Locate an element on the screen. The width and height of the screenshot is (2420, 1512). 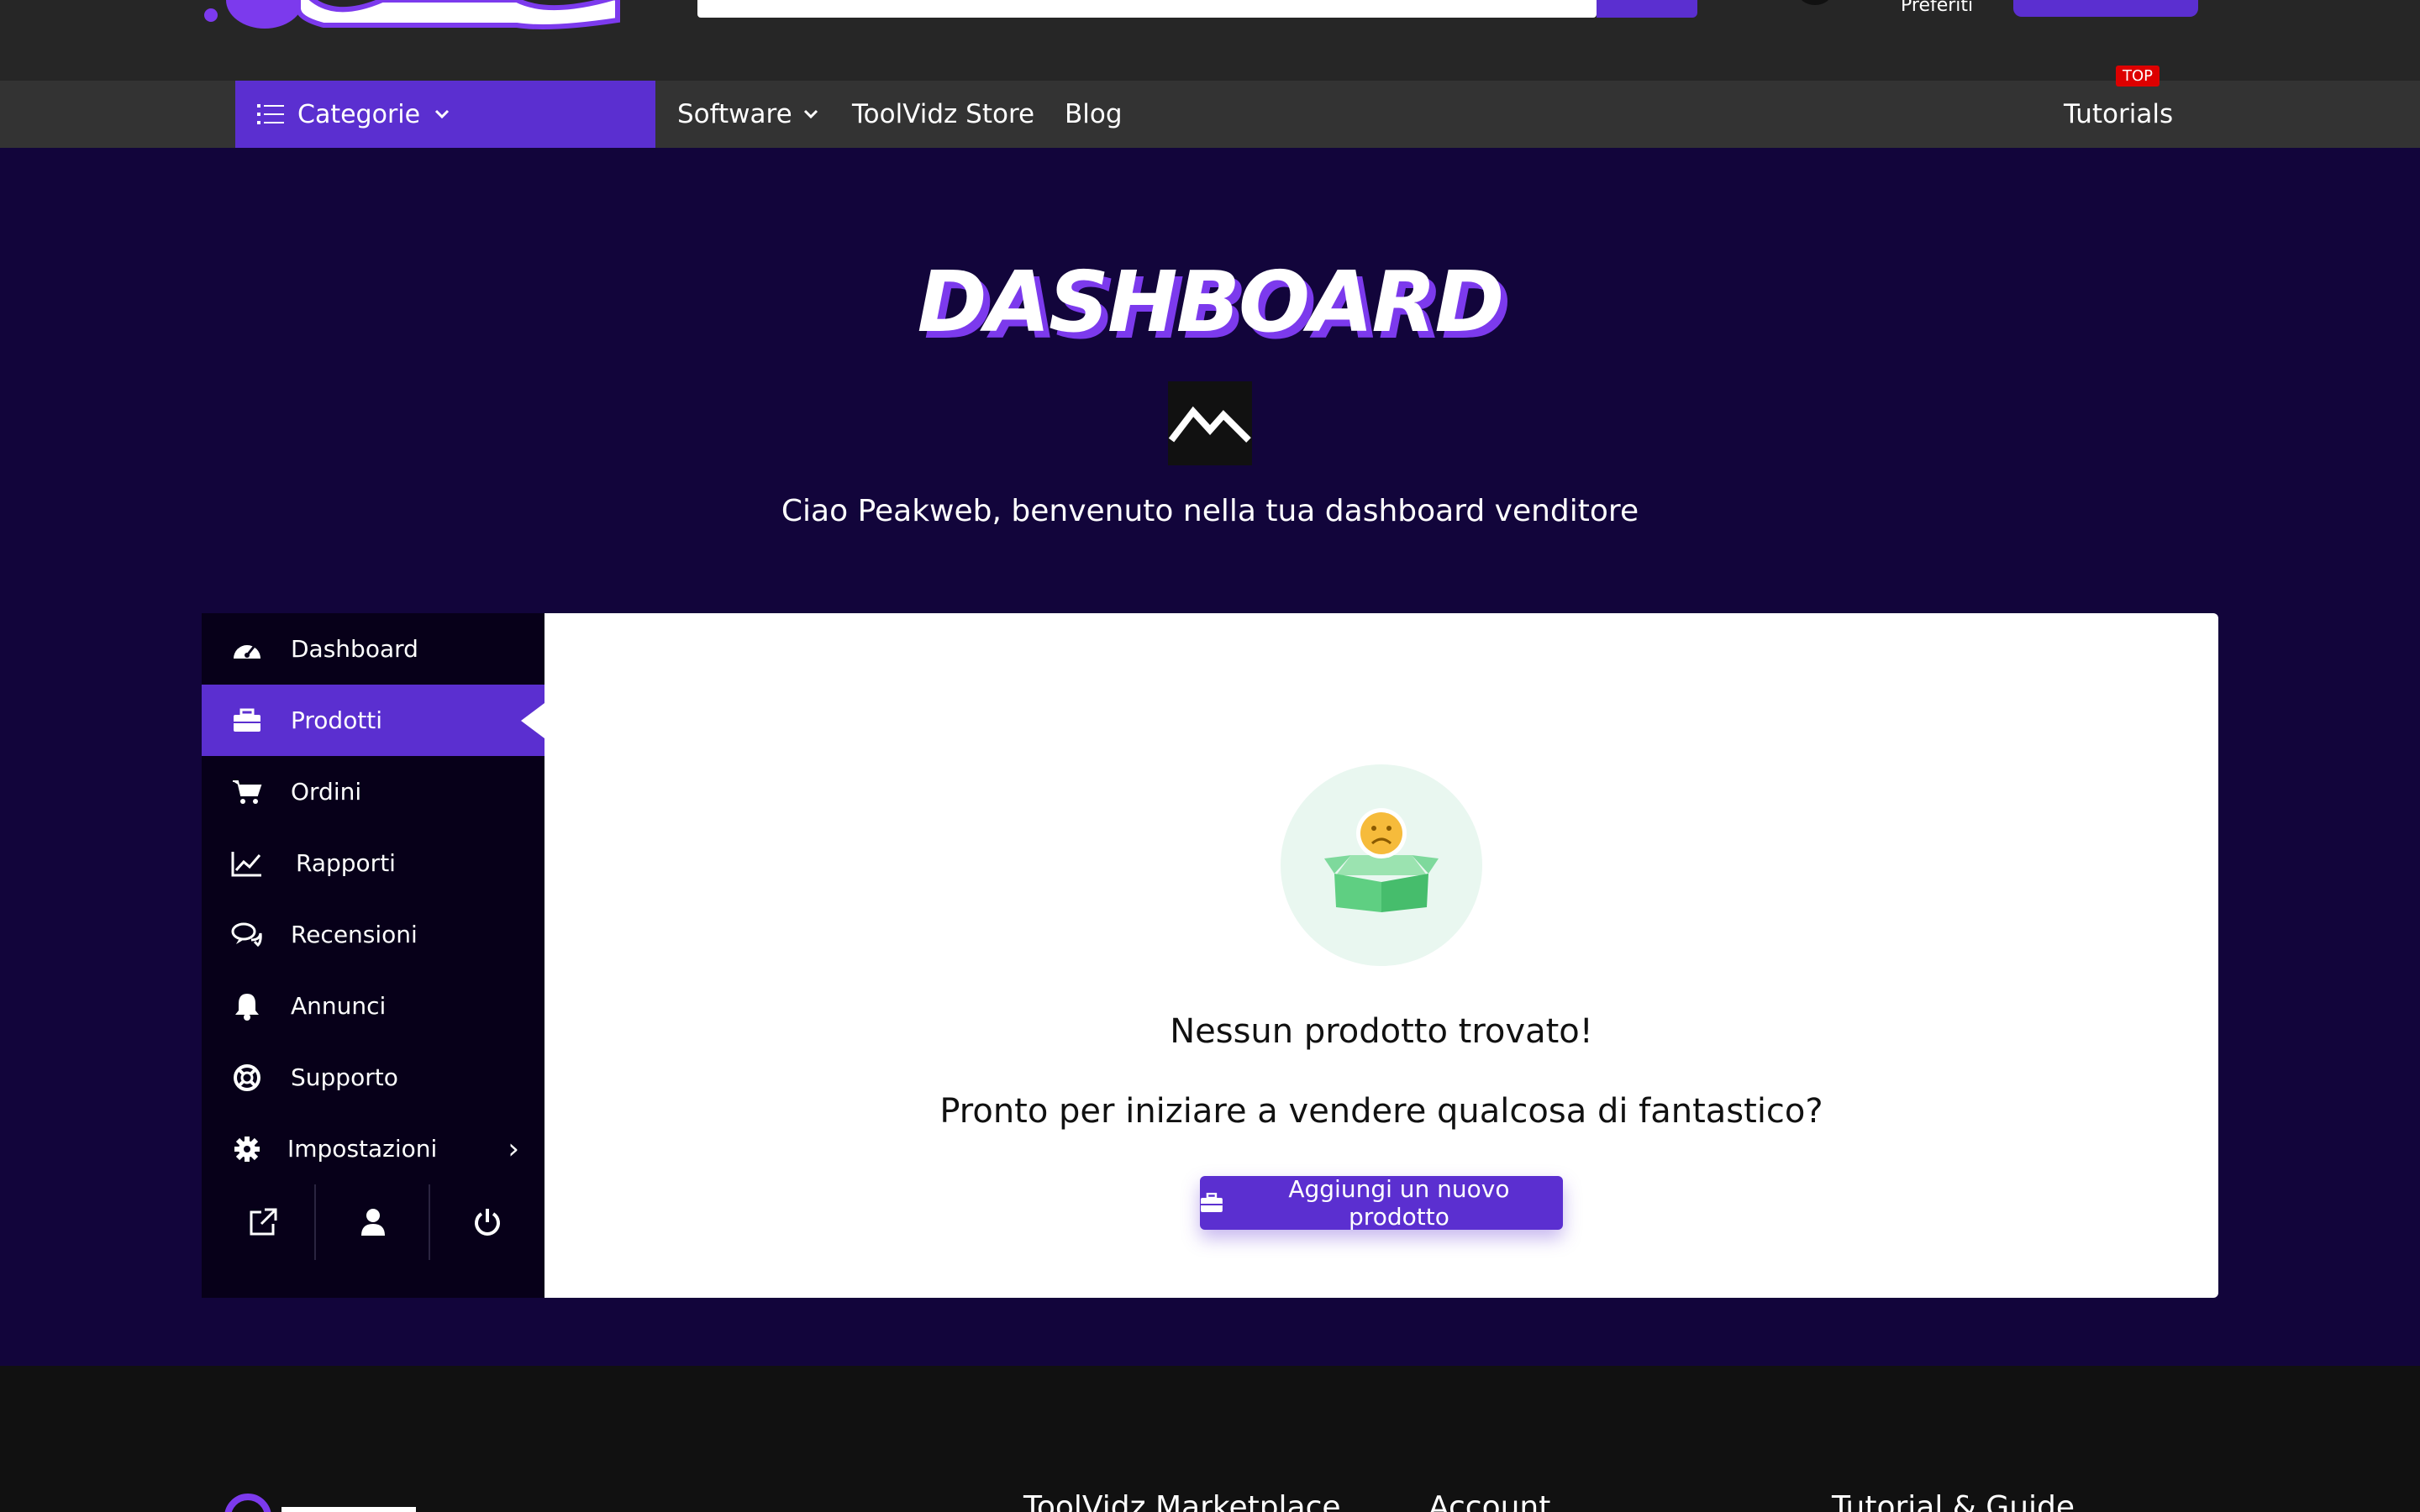
sidebar-item-label: Annunci is located at coordinates (339, 1006).